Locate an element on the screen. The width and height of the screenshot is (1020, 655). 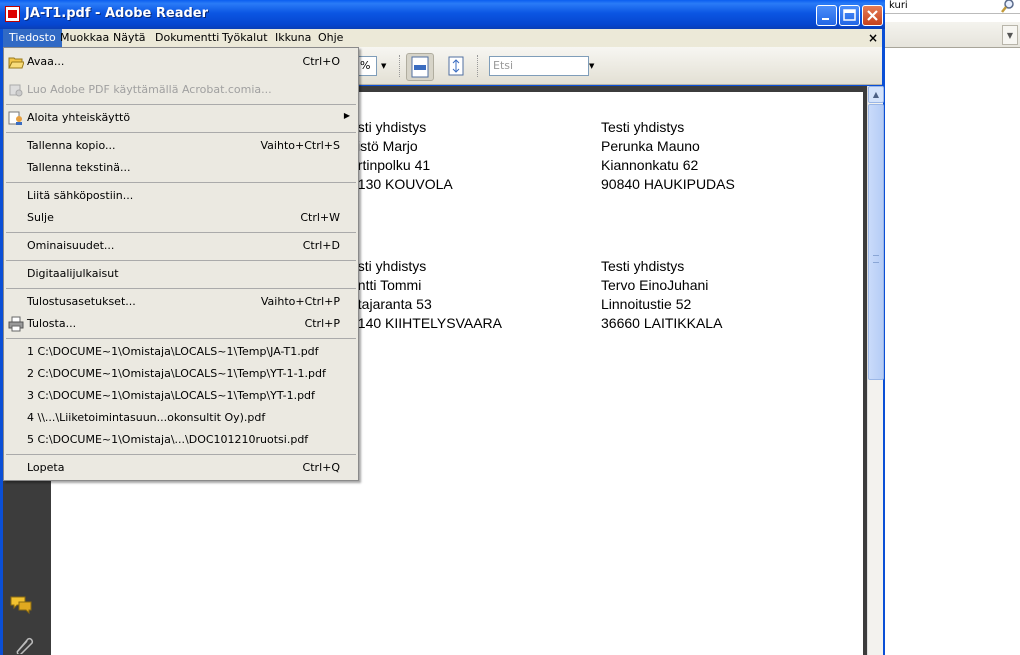
chevron-down-icon: ▼ is located at coordinates (1010, 35).